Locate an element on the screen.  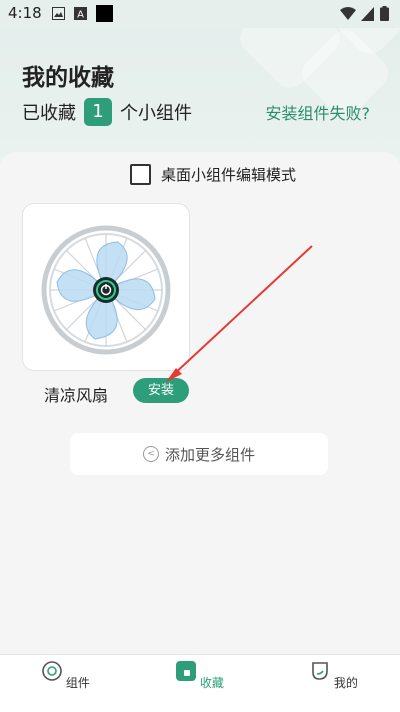
tab-favorites: 收藏 is located at coordinates (200, 676).